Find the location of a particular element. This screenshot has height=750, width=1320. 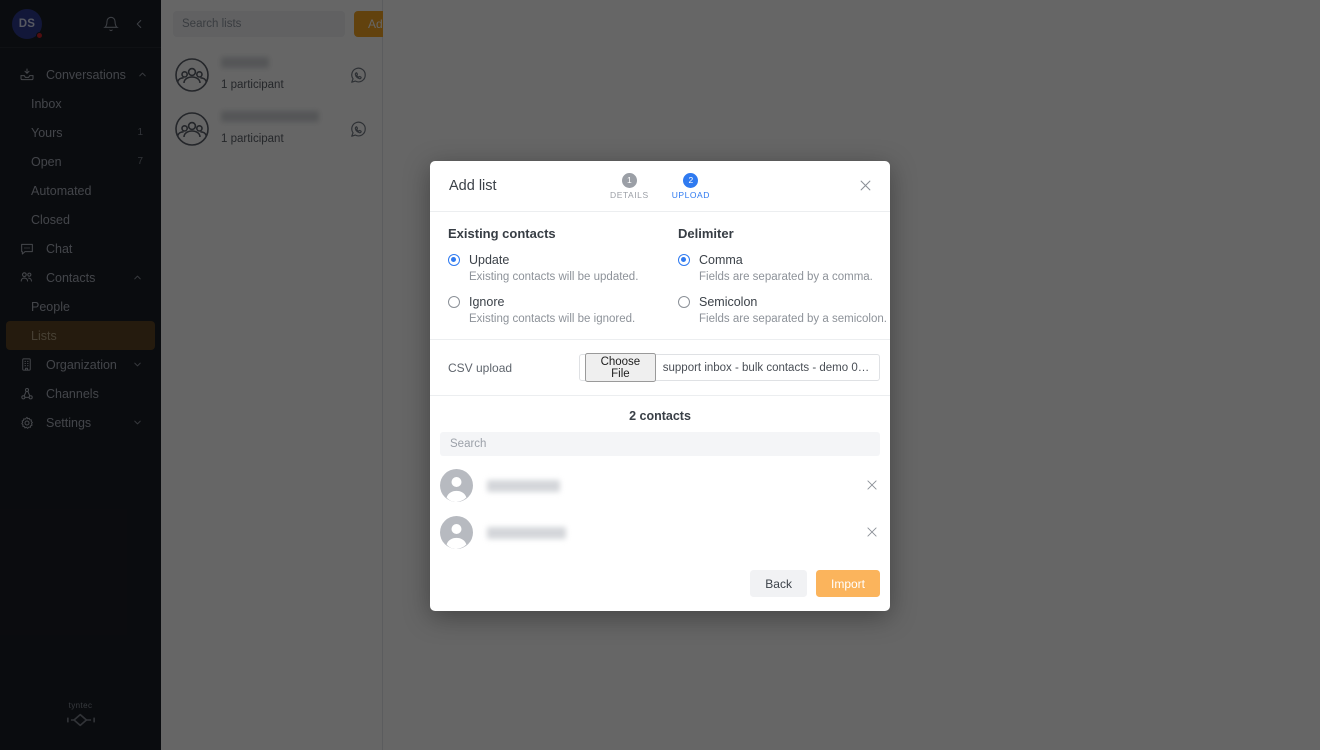

radio-ignore-help: Existing contacts will be ignored. is located at coordinates (552, 319).